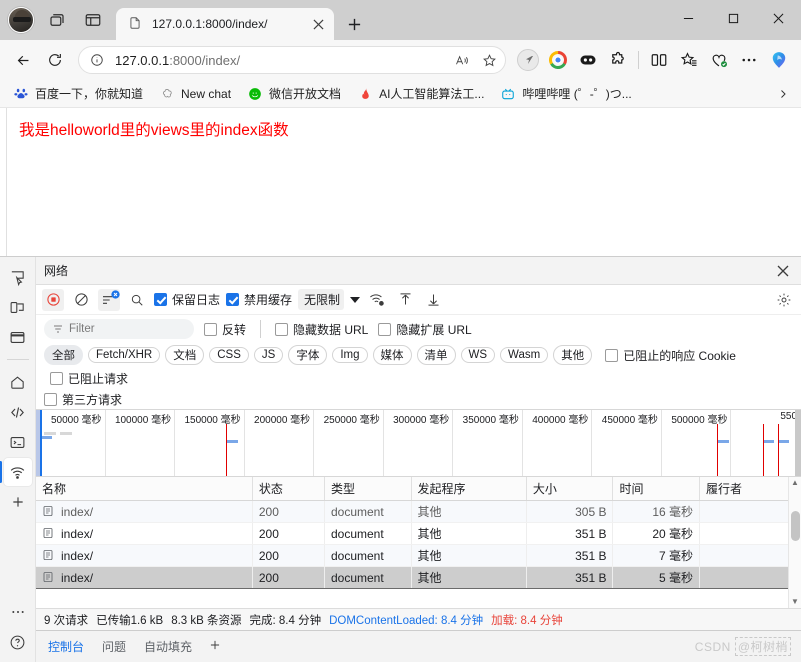 The image size is (801, 662). Describe the element at coordinates (318, 24) in the screenshot. I see `tab-close-icon` at that location.